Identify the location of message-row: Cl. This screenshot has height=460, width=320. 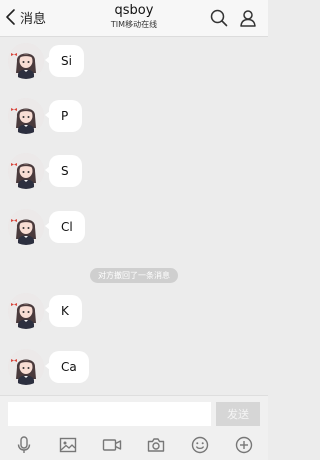
(134, 227).